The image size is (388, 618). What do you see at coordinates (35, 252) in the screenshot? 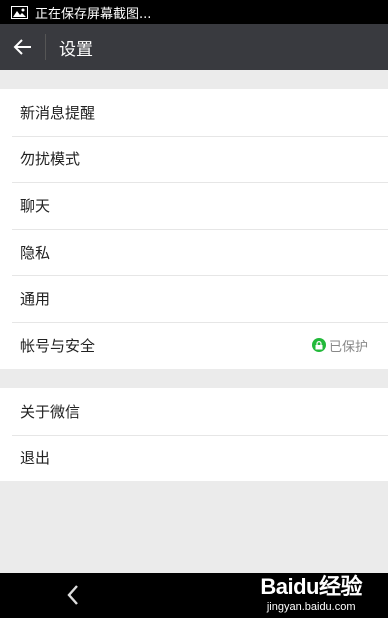
I see `settings-item-label: 隐私` at bounding box center [35, 252].